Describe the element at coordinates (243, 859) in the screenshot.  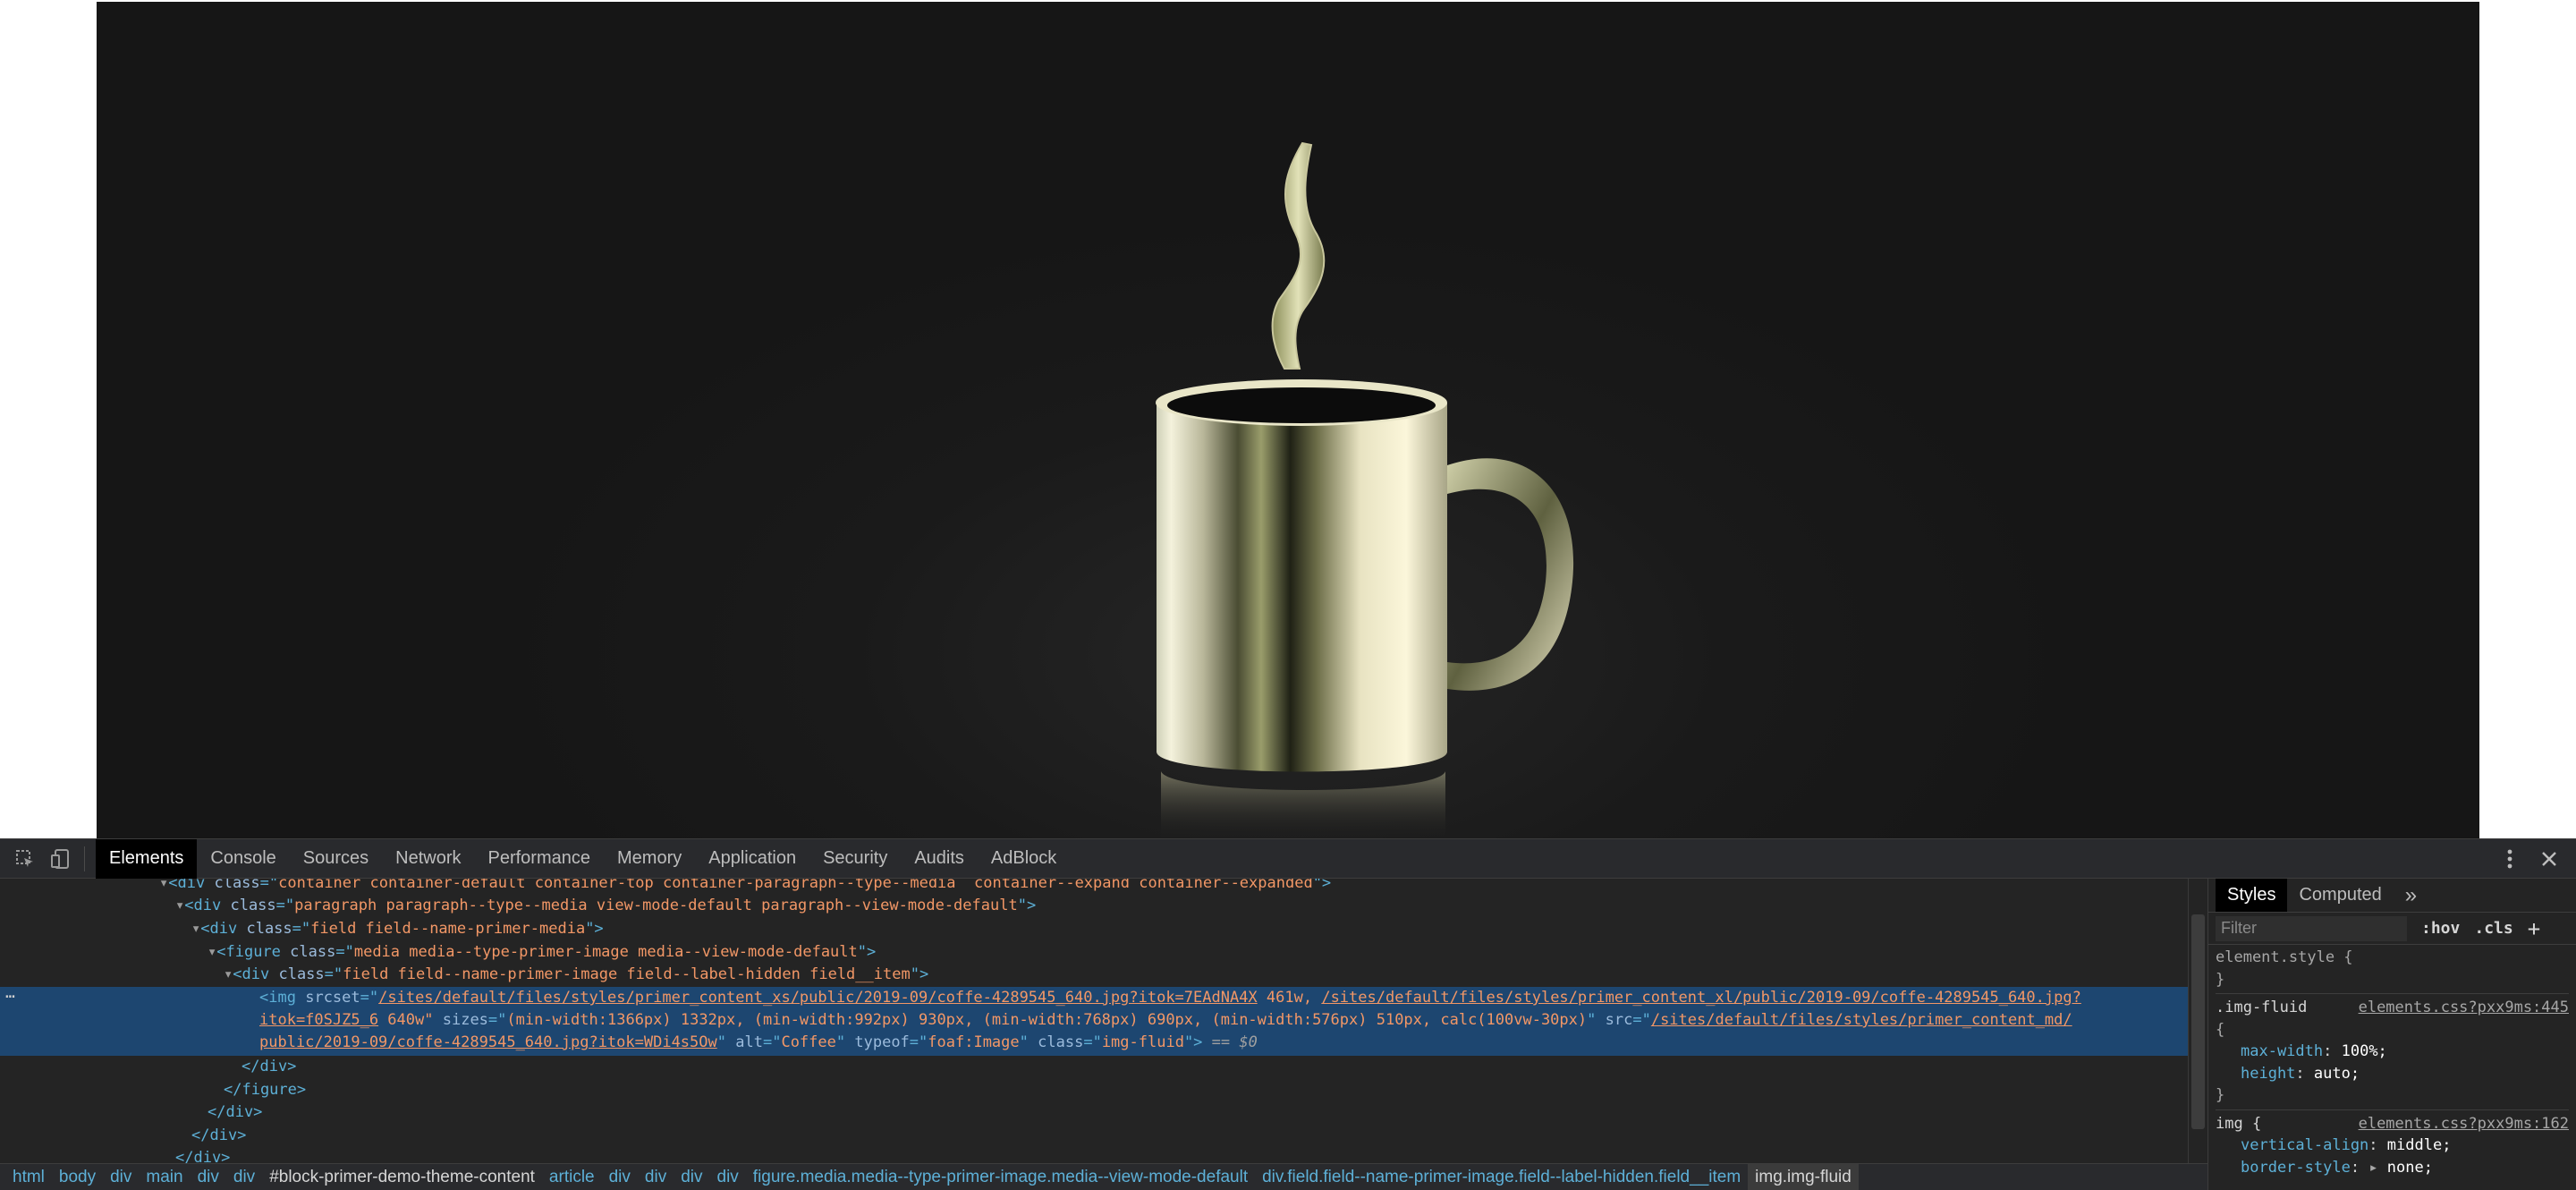
I see `tab-console: Console` at that location.